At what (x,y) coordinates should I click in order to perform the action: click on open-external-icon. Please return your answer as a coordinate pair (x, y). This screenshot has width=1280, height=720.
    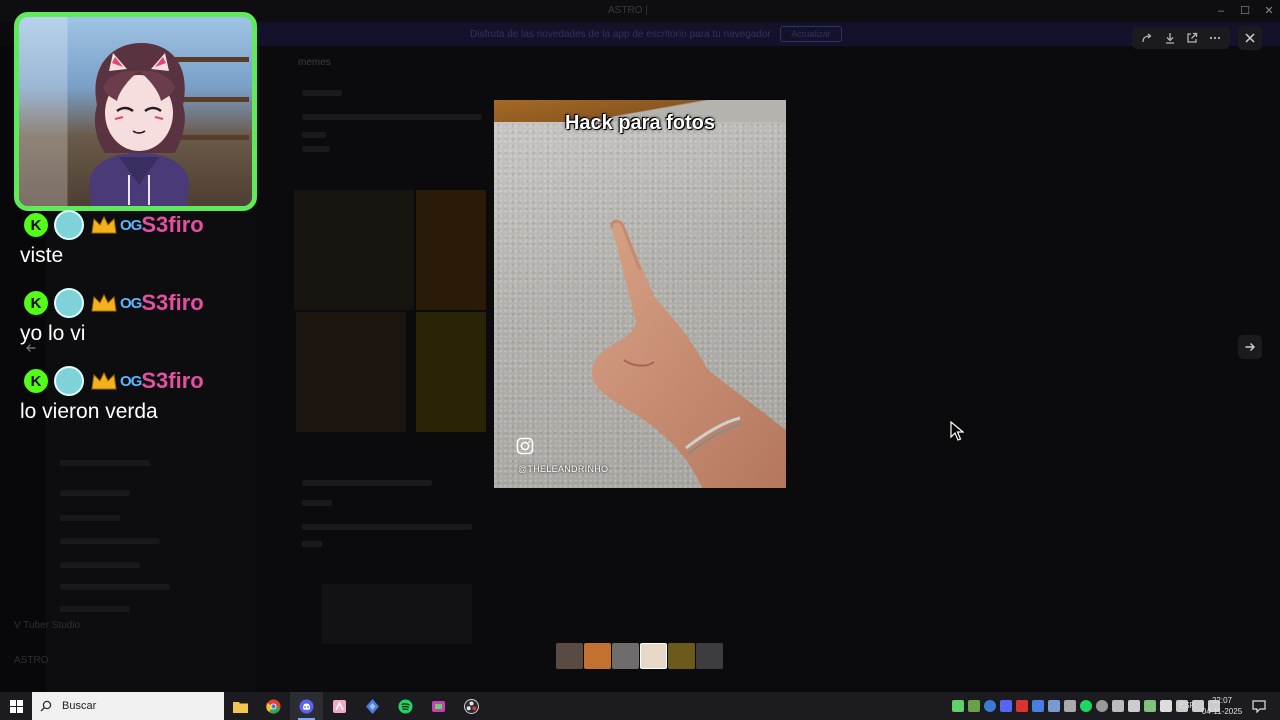
    Looking at the image, I should click on (1192, 38).